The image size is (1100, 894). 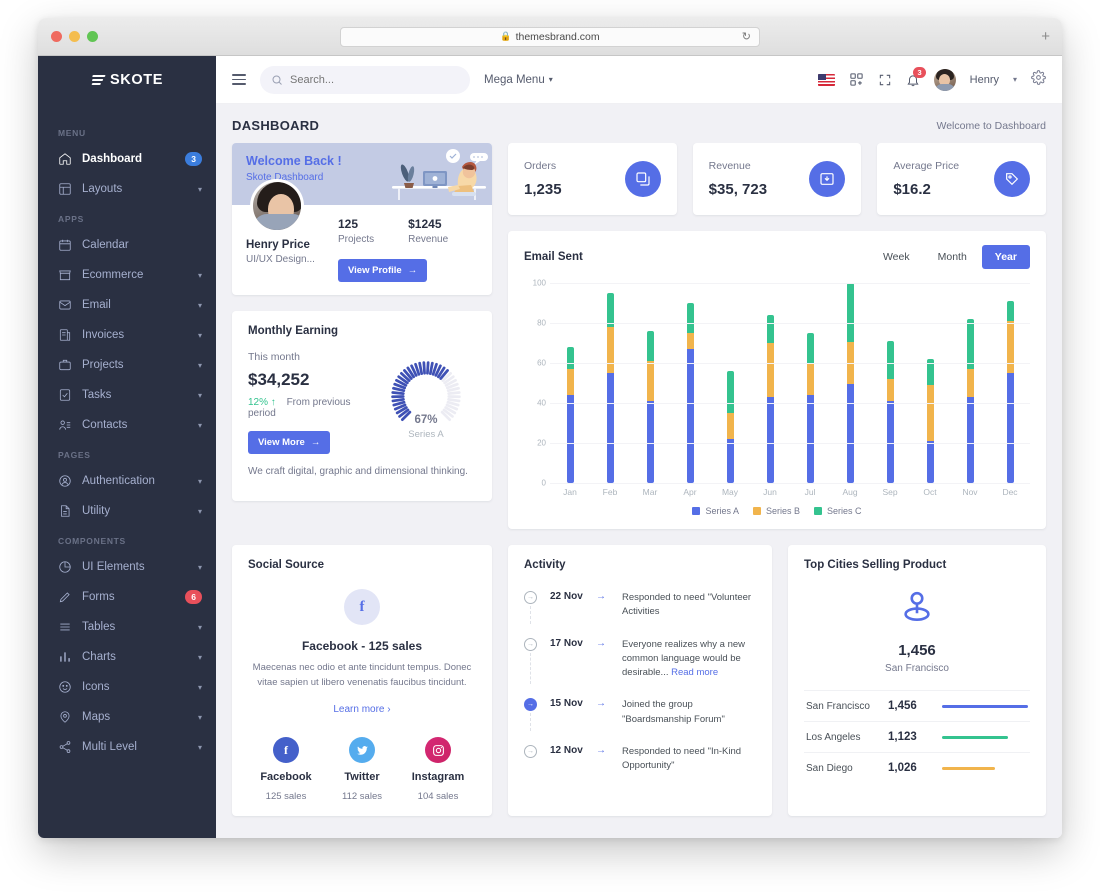 What do you see at coordinates (113, 275) in the screenshot?
I see `sidebar-item-label: Ecommerce` at bounding box center [113, 275].